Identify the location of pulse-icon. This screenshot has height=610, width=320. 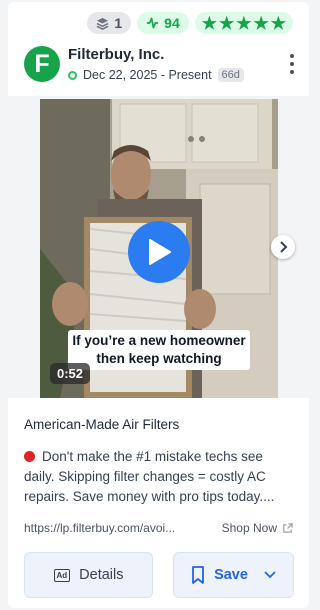
(153, 23).